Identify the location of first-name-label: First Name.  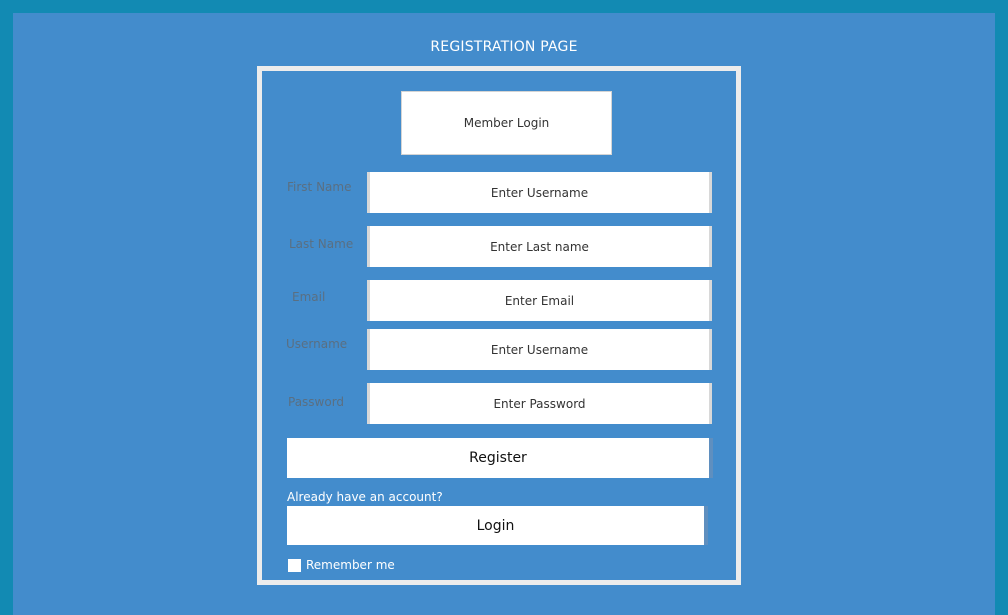
(319, 187).